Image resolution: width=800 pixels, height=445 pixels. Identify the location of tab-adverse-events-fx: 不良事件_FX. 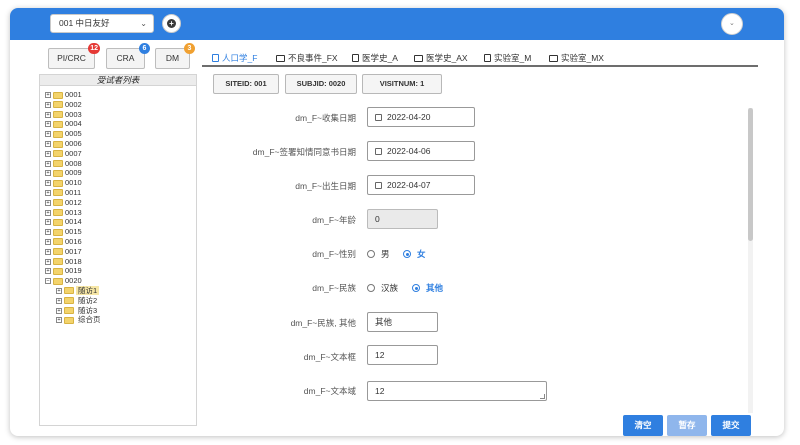
(307, 58).